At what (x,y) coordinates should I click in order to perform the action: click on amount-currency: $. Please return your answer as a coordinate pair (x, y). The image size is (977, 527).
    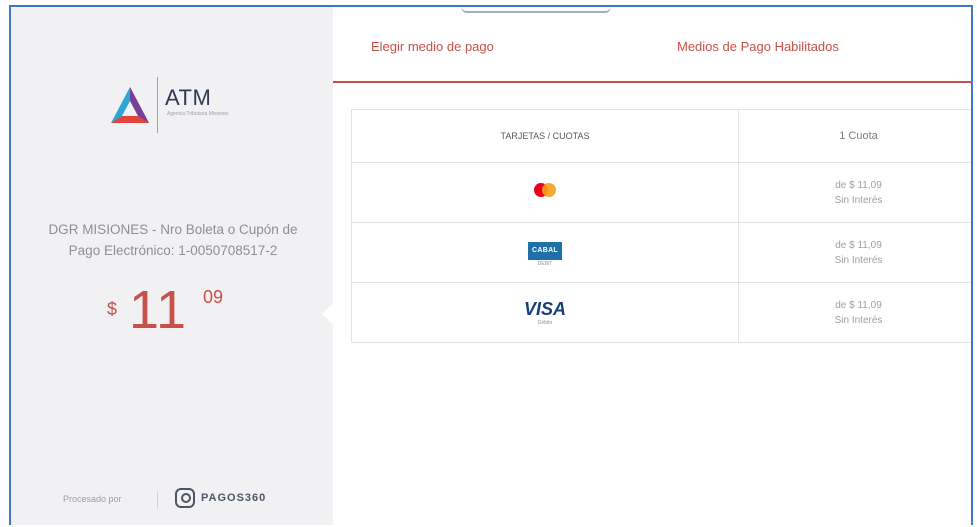
    Looking at the image, I should click on (112, 309).